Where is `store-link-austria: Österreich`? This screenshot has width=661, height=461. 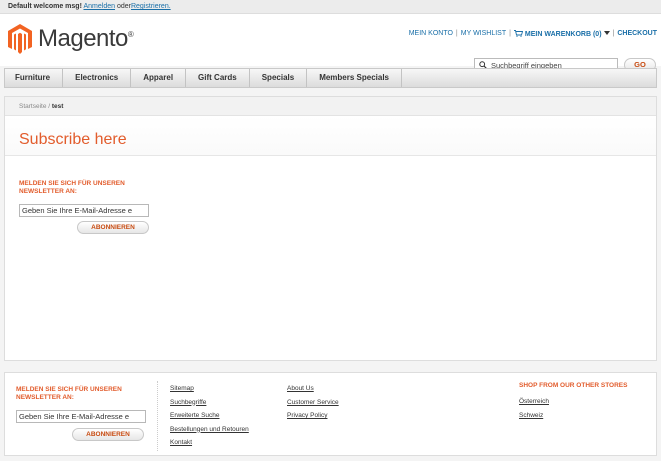 store-link-austria: Österreich is located at coordinates (573, 402).